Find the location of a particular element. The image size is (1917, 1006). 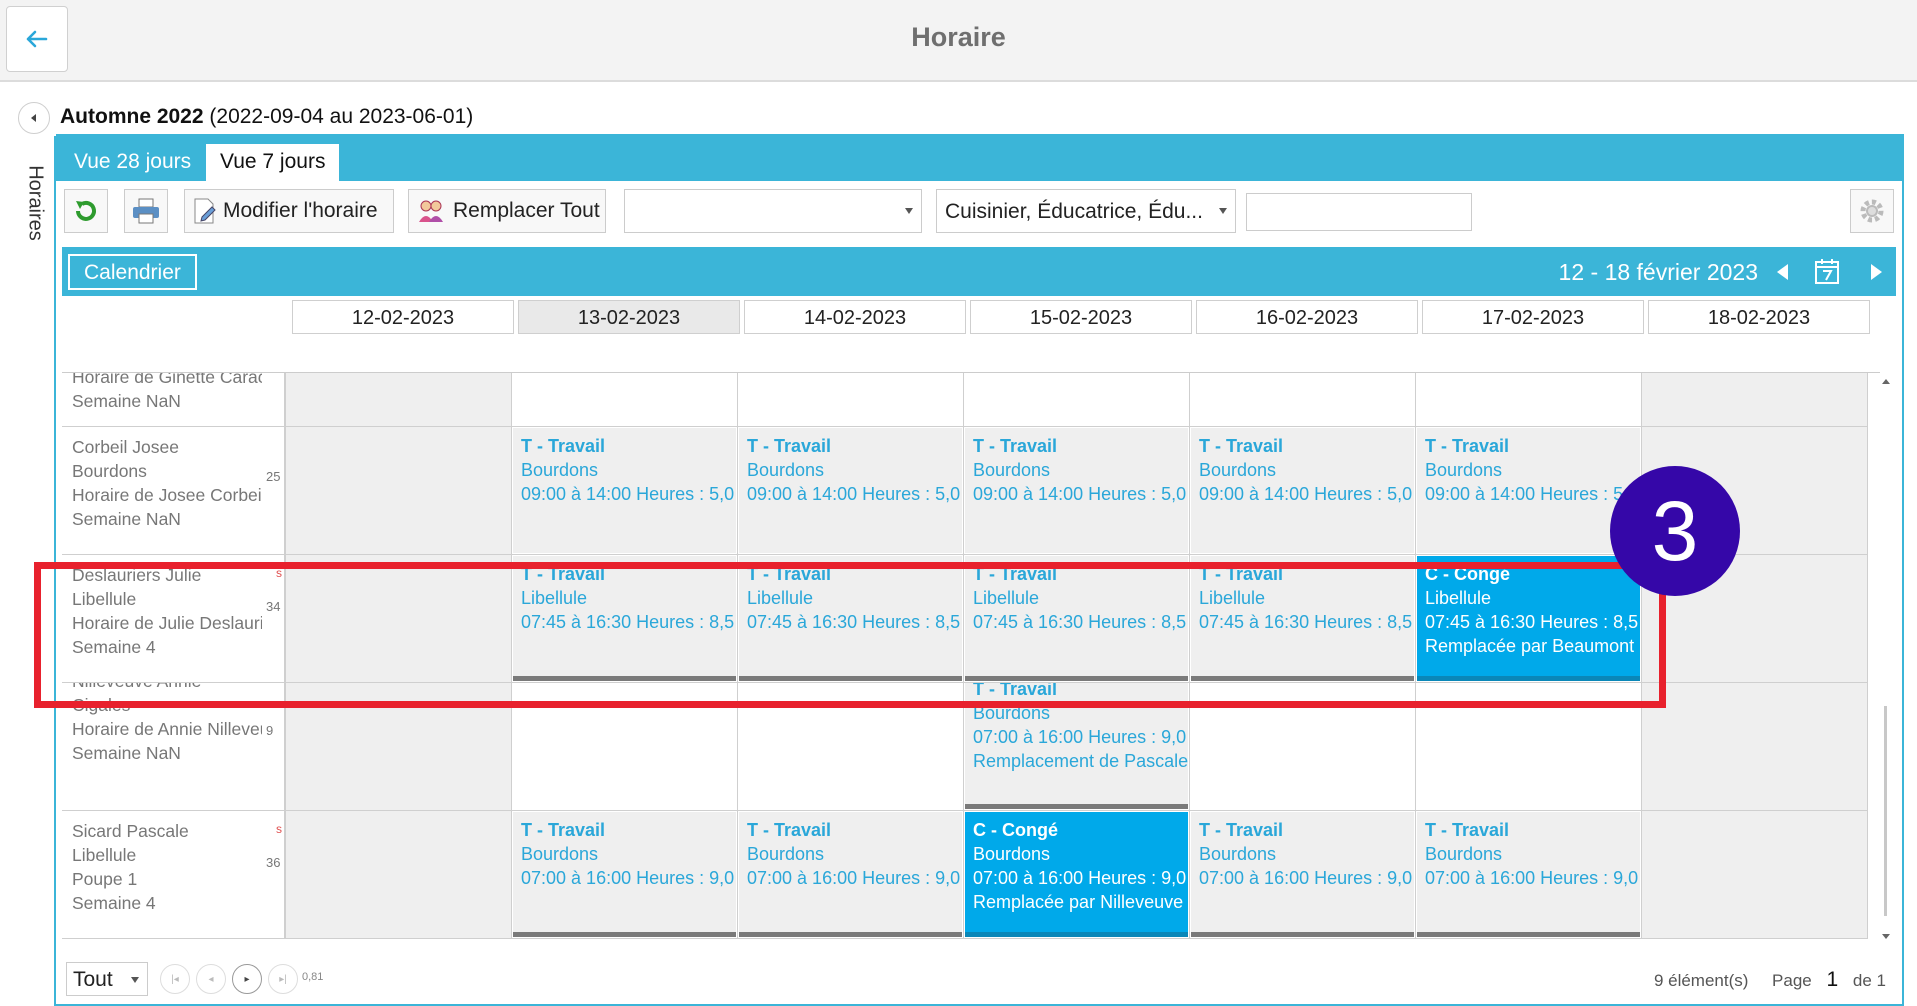

tab-7-days: Vue 7 jours is located at coordinates (273, 162).